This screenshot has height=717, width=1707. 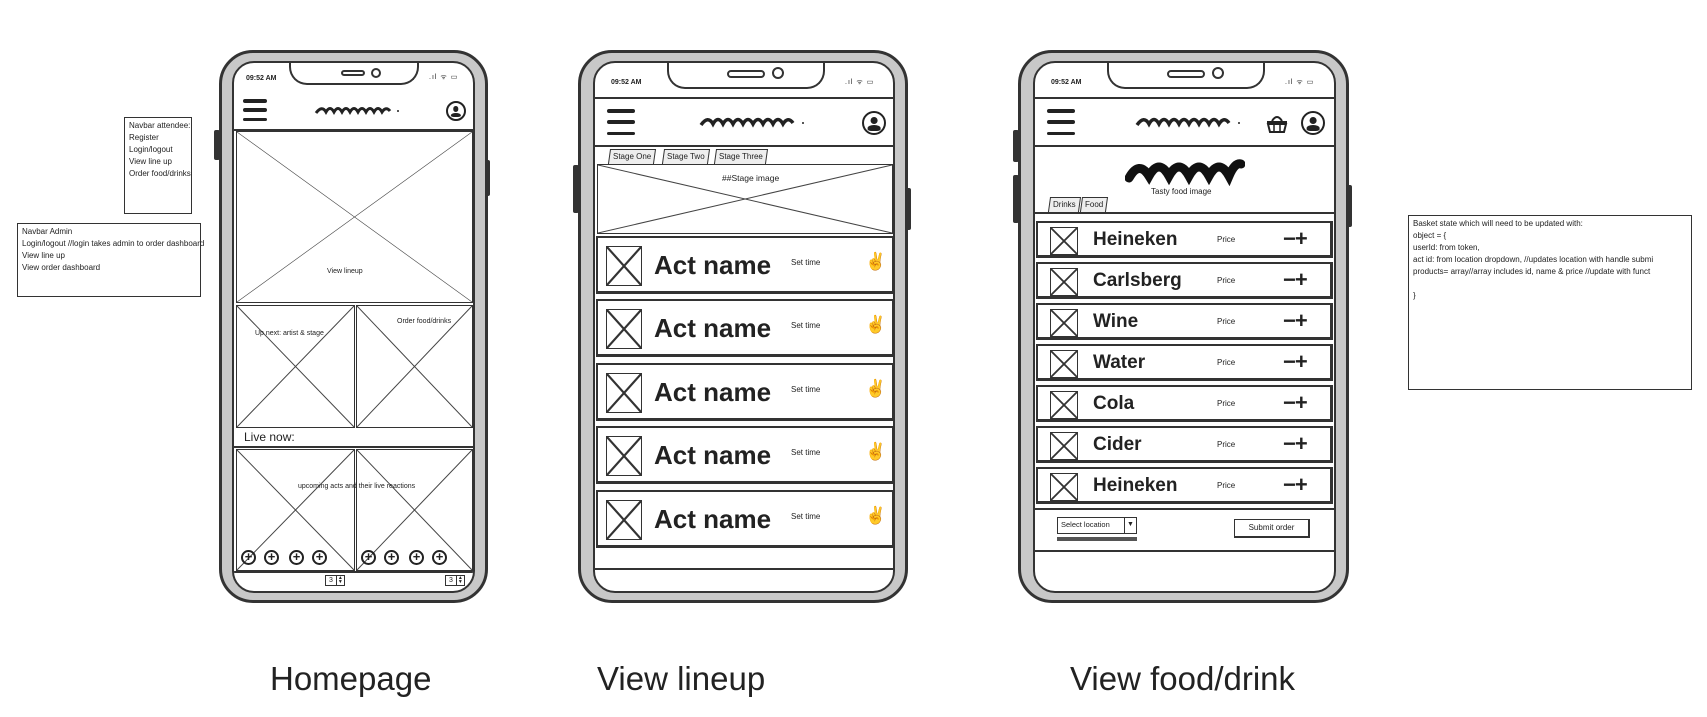 I want to click on tab-stage-three: Stage Three, so click(x=740, y=156).